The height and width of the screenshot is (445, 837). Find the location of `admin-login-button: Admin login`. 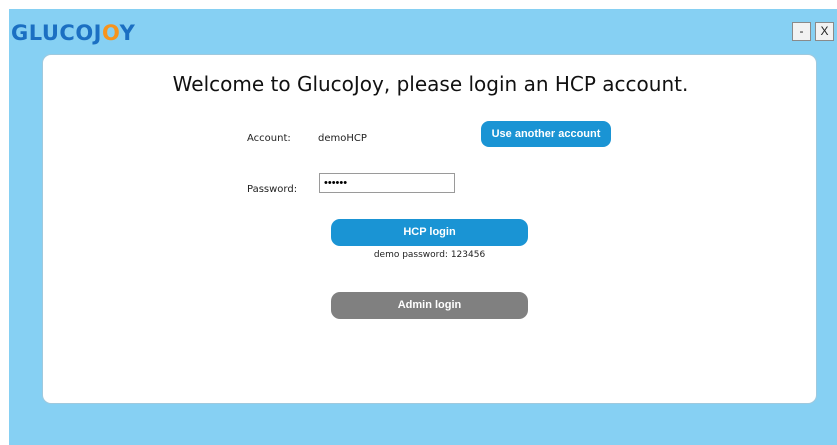

admin-login-button: Admin login is located at coordinates (429, 305).